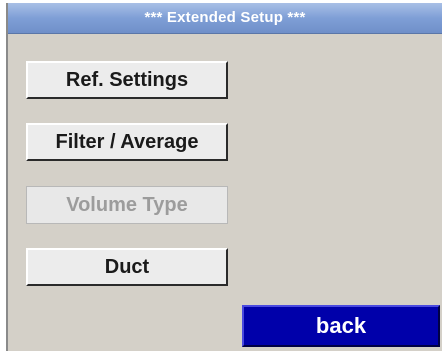 The image size is (445, 356). I want to click on volume-type-button: Volume Type, so click(127, 205).